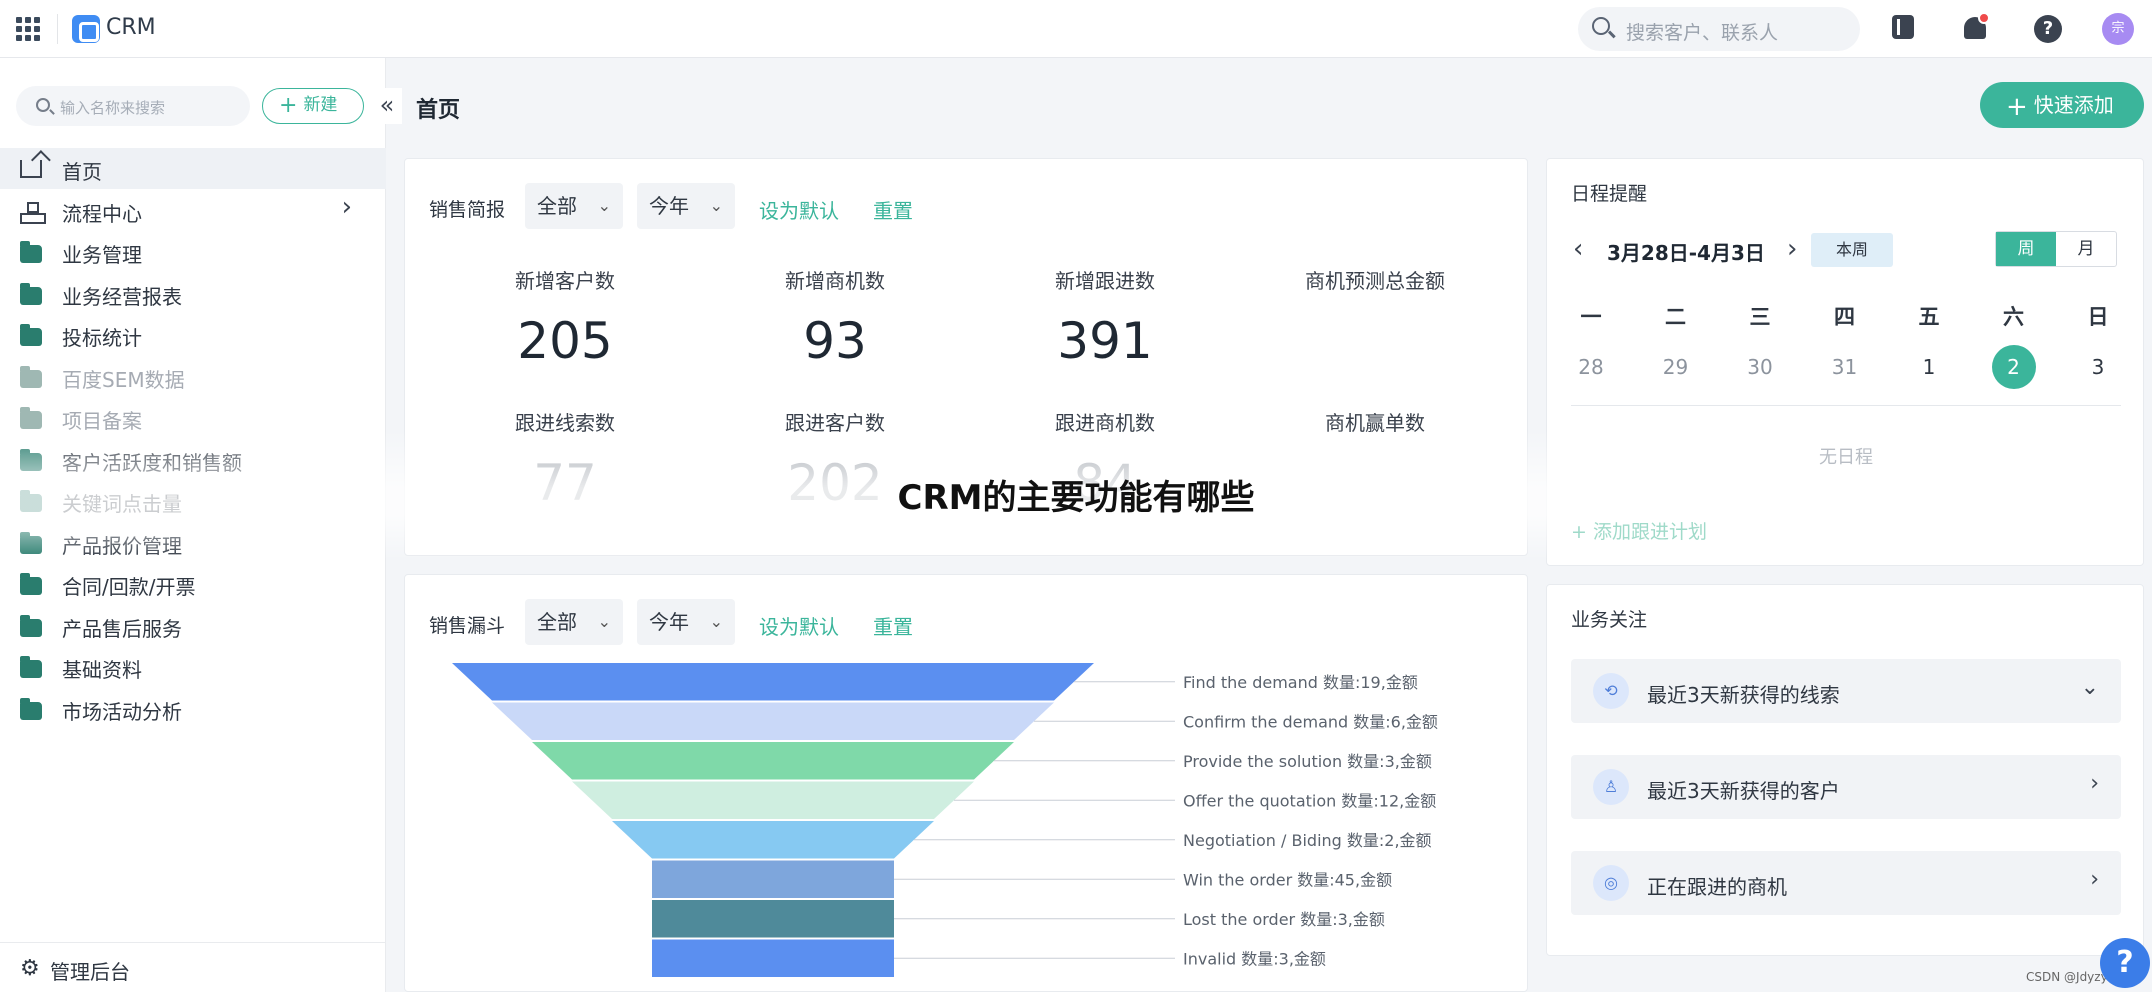 The height and width of the screenshot is (992, 2152). Describe the element at coordinates (565, 317) in the screenshot. I see `kpi-item: 新增客户数 205` at that location.